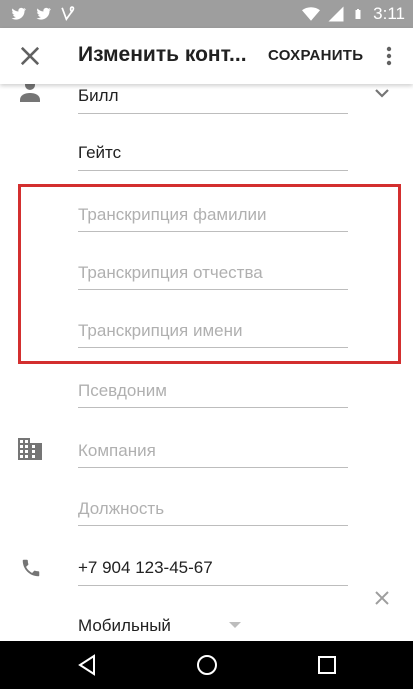 This screenshot has width=413, height=689. What do you see at coordinates (213, 99) in the screenshot?
I see `first-name-field: Билл` at bounding box center [213, 99].